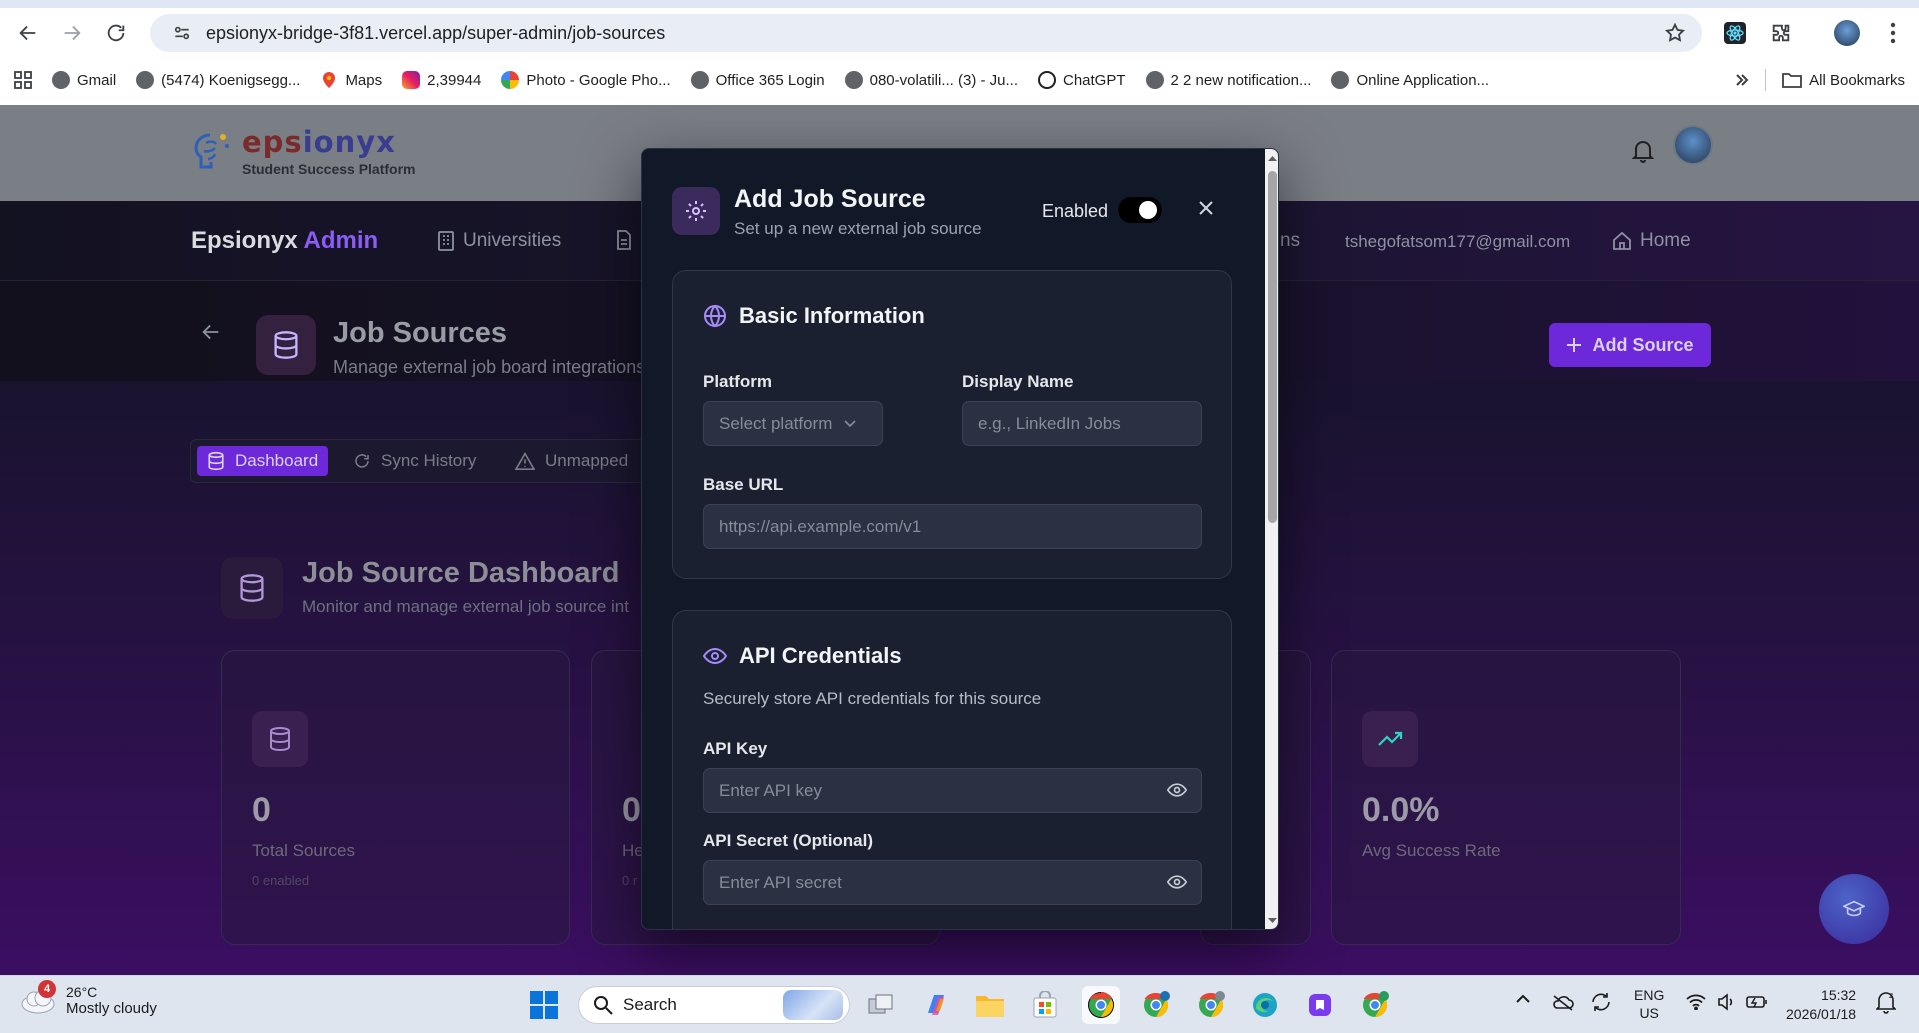  Describe the element at coordinates (1675, 33) in the screenshot. I see `bookmark-star-icon` at that location.